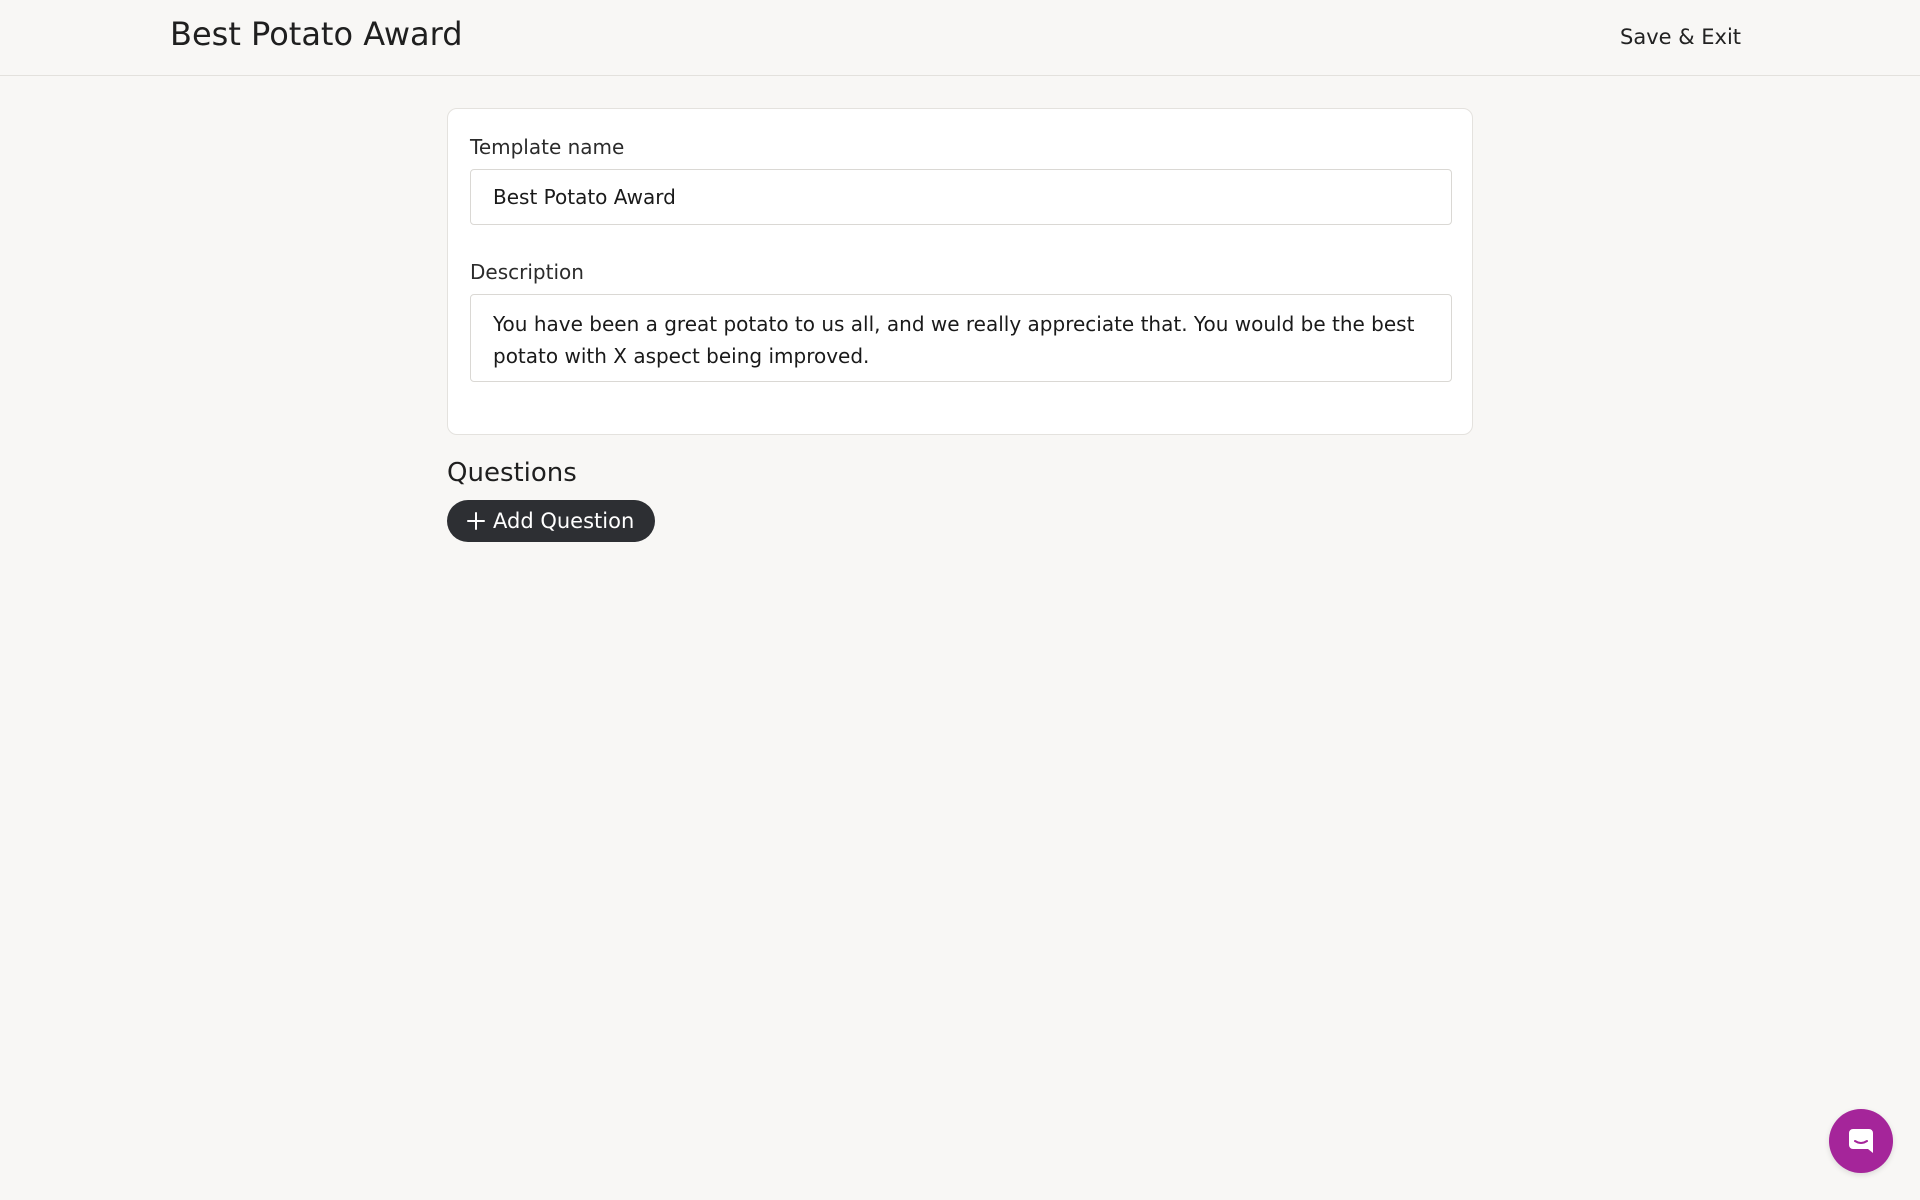 The image size is (1920, 1200). Describe the element at coordinates (316, 34) in the screenshot. I see `page-title: Best Potato Award` at that location.